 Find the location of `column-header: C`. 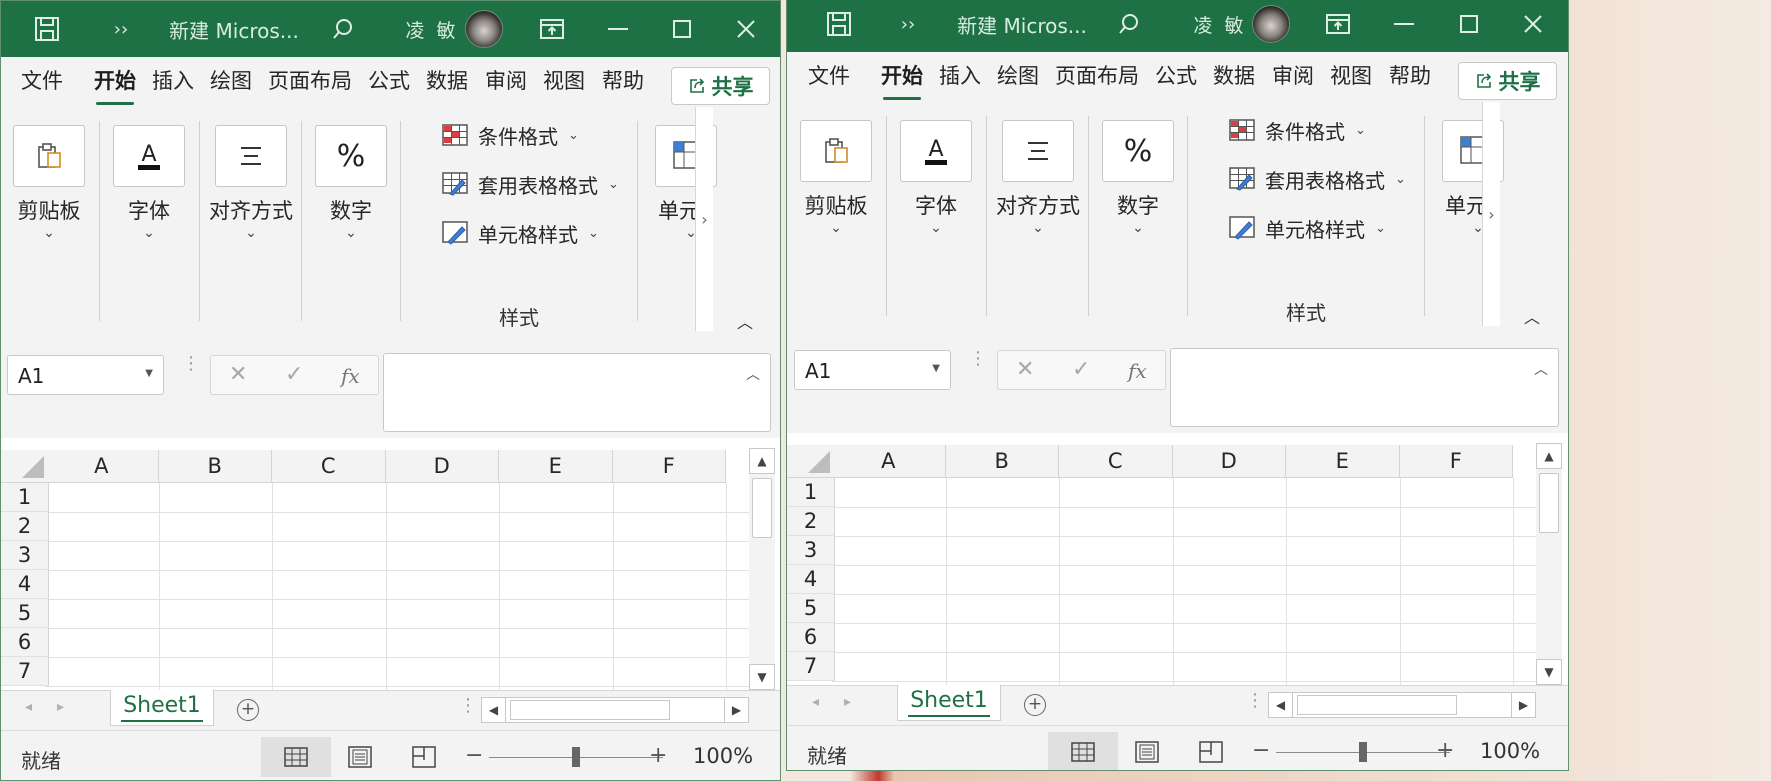

column-header: C is located at coordinates (1116, 461).